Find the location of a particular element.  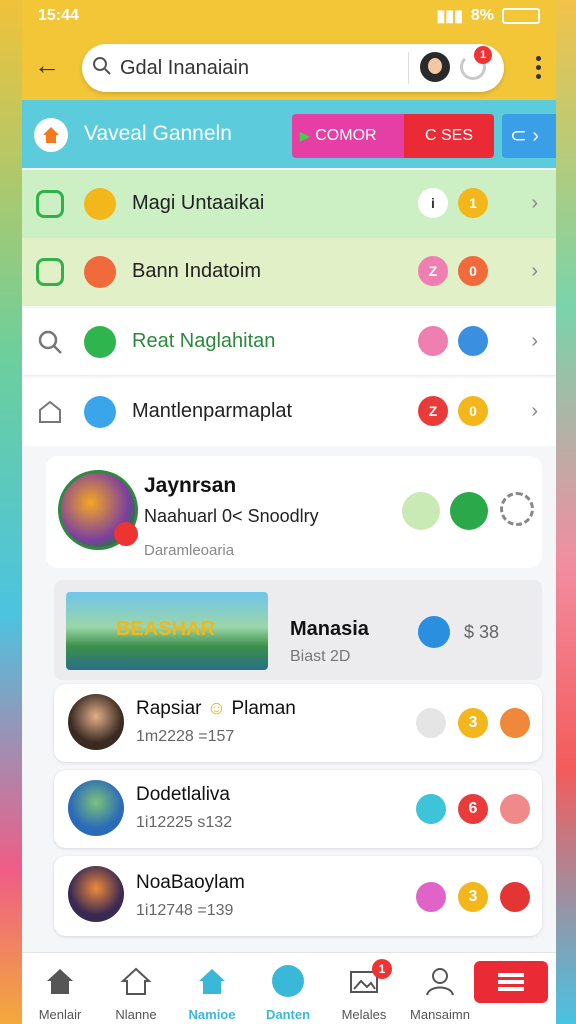

search-bar: 1 is located at coordinates (293, 68).